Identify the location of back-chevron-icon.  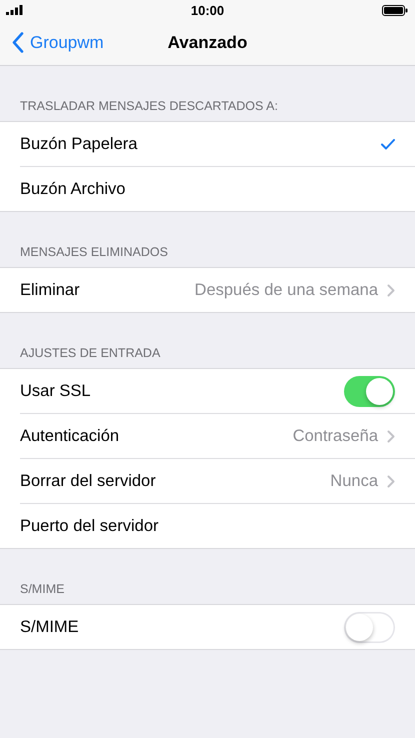
(18, 42).